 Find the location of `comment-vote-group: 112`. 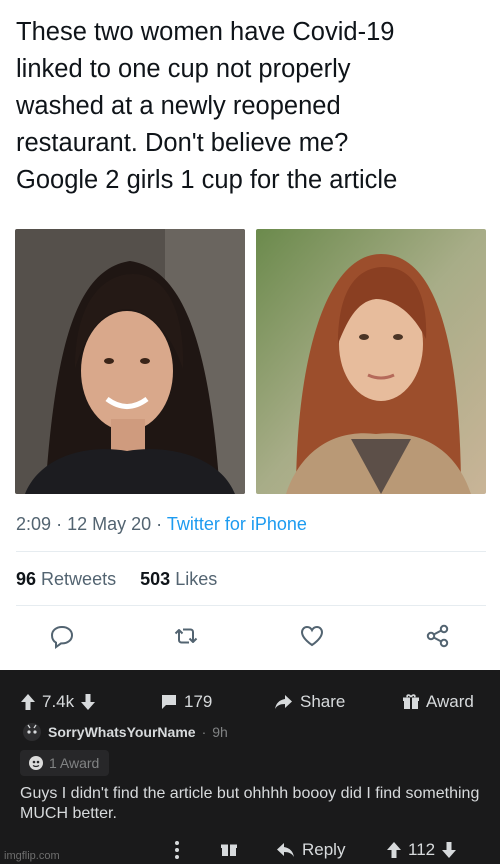

comment-vote-group: 112 is located at coordinates (421, 850).